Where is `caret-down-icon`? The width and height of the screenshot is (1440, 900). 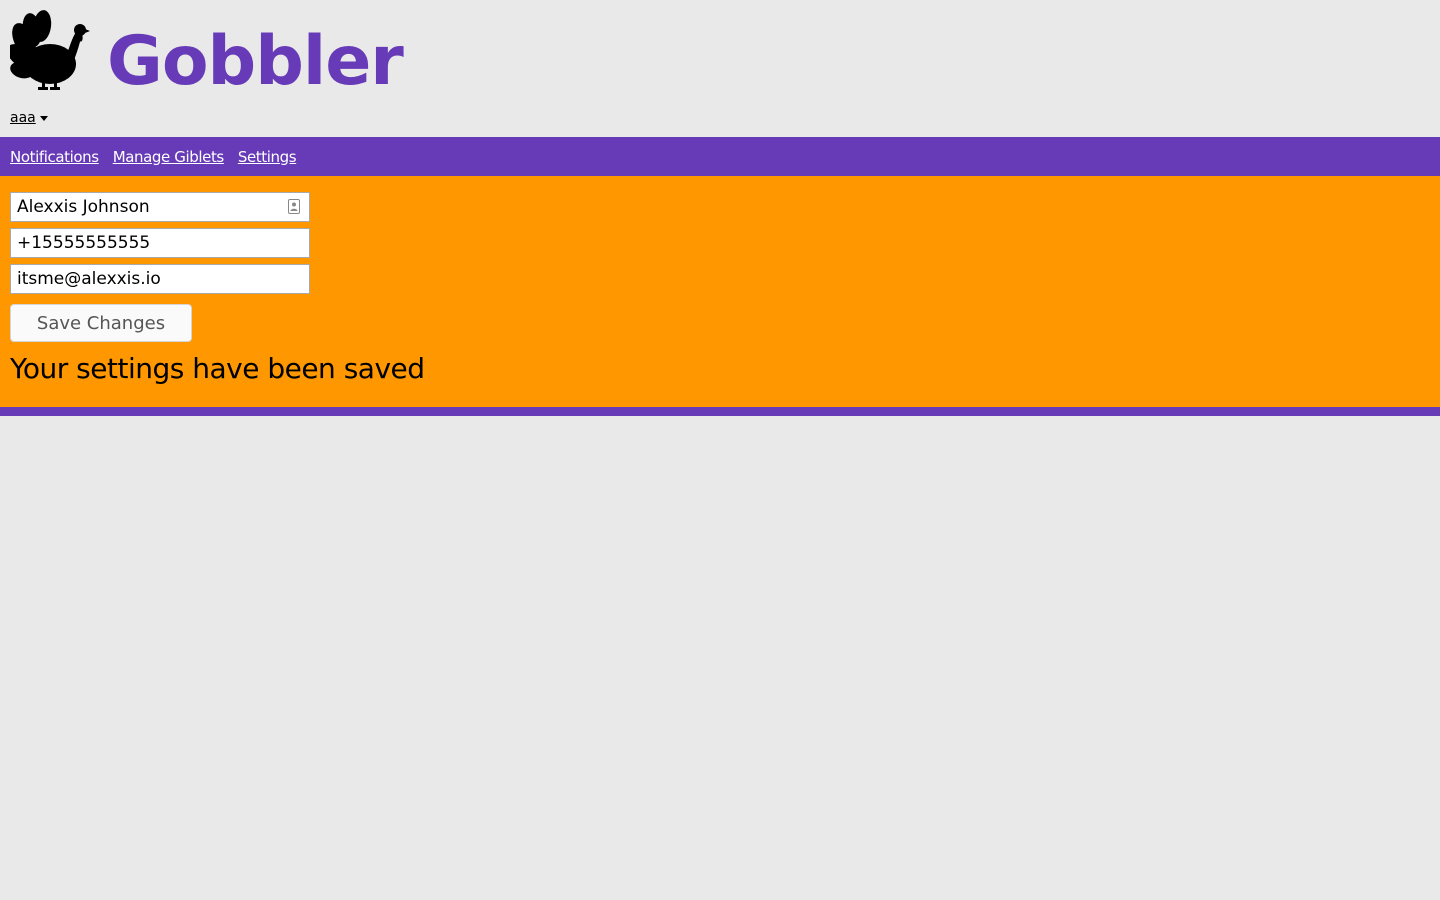
caret-down-icon is located at coordinates (43, 118).